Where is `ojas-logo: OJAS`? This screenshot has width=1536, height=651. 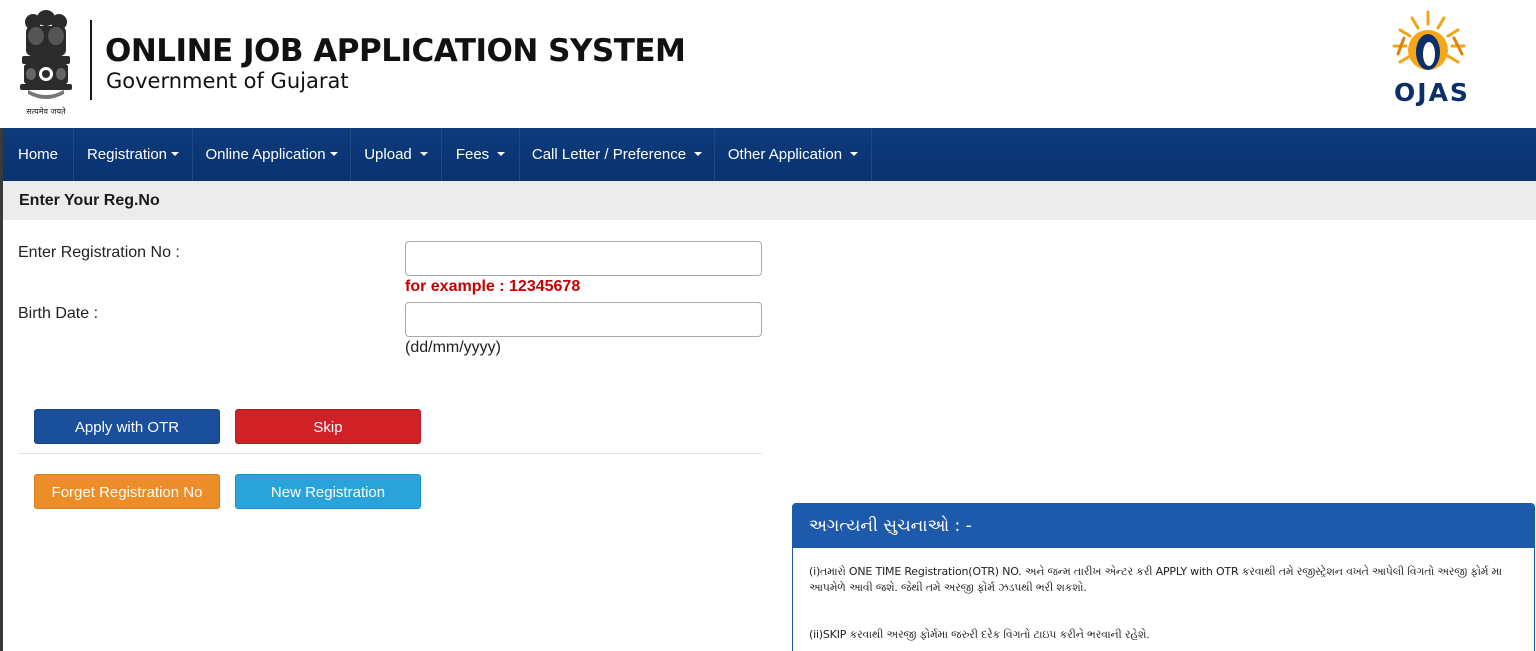
ojas-logo: OJAS is located at coordinates (1432, 61).